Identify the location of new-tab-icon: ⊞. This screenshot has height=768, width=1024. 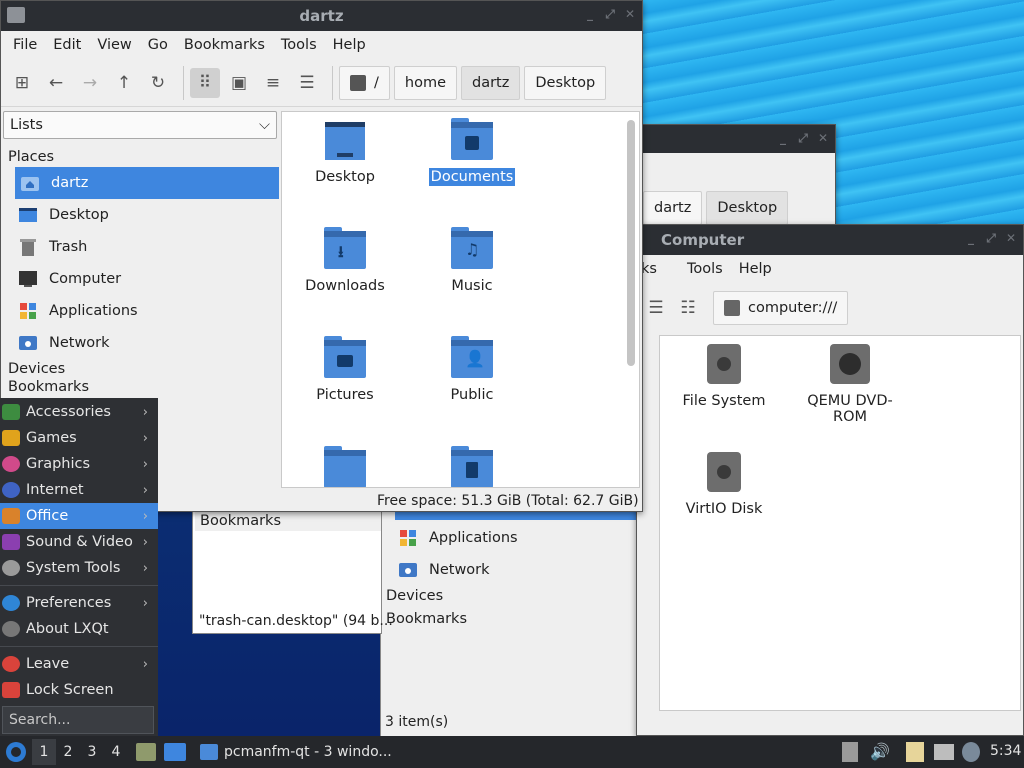
(22, 83).